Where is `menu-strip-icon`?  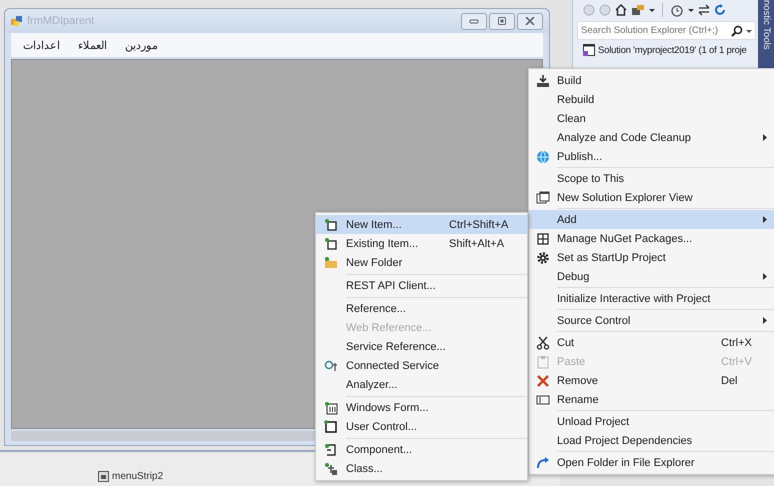 menu-strip-icon is located at coordinates (103, 476).